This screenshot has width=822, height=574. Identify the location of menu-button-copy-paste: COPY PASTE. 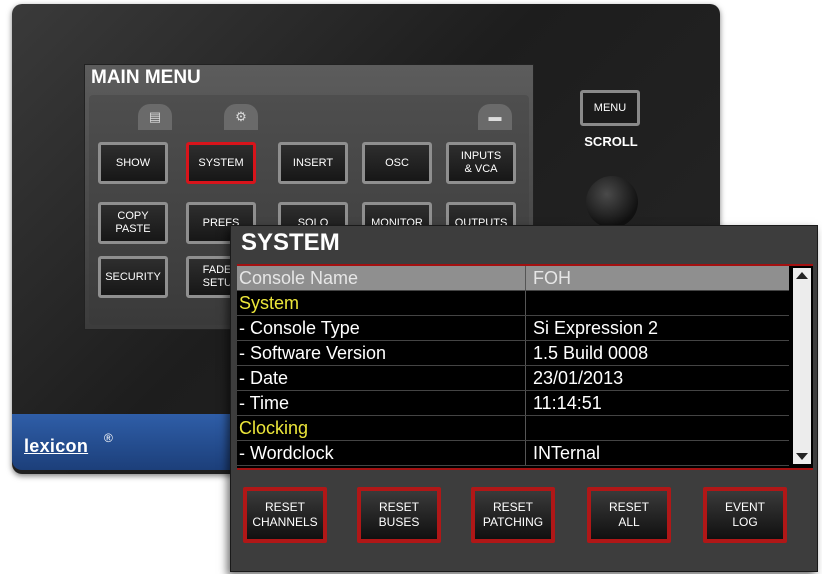
(133, 223).